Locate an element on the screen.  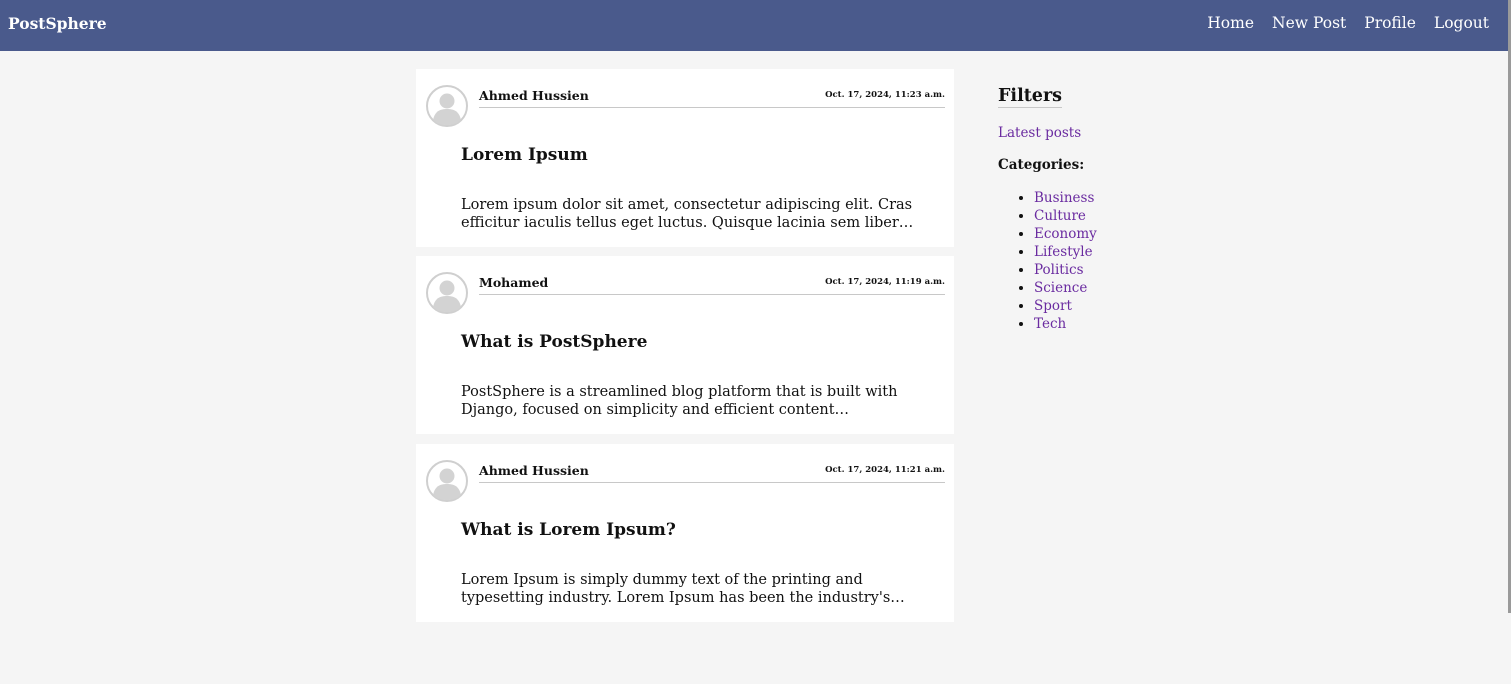
category-link-sport: Sport is located at coordinates (1053, 306).